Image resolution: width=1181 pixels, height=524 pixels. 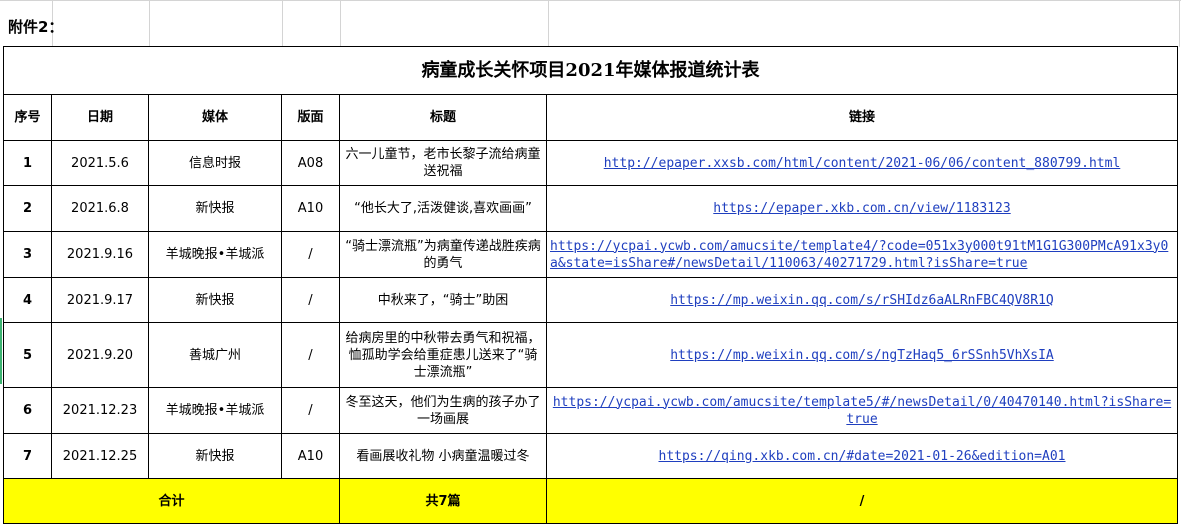 I want to click on spreadsheet-gridlines, so click(x=590, y=23).